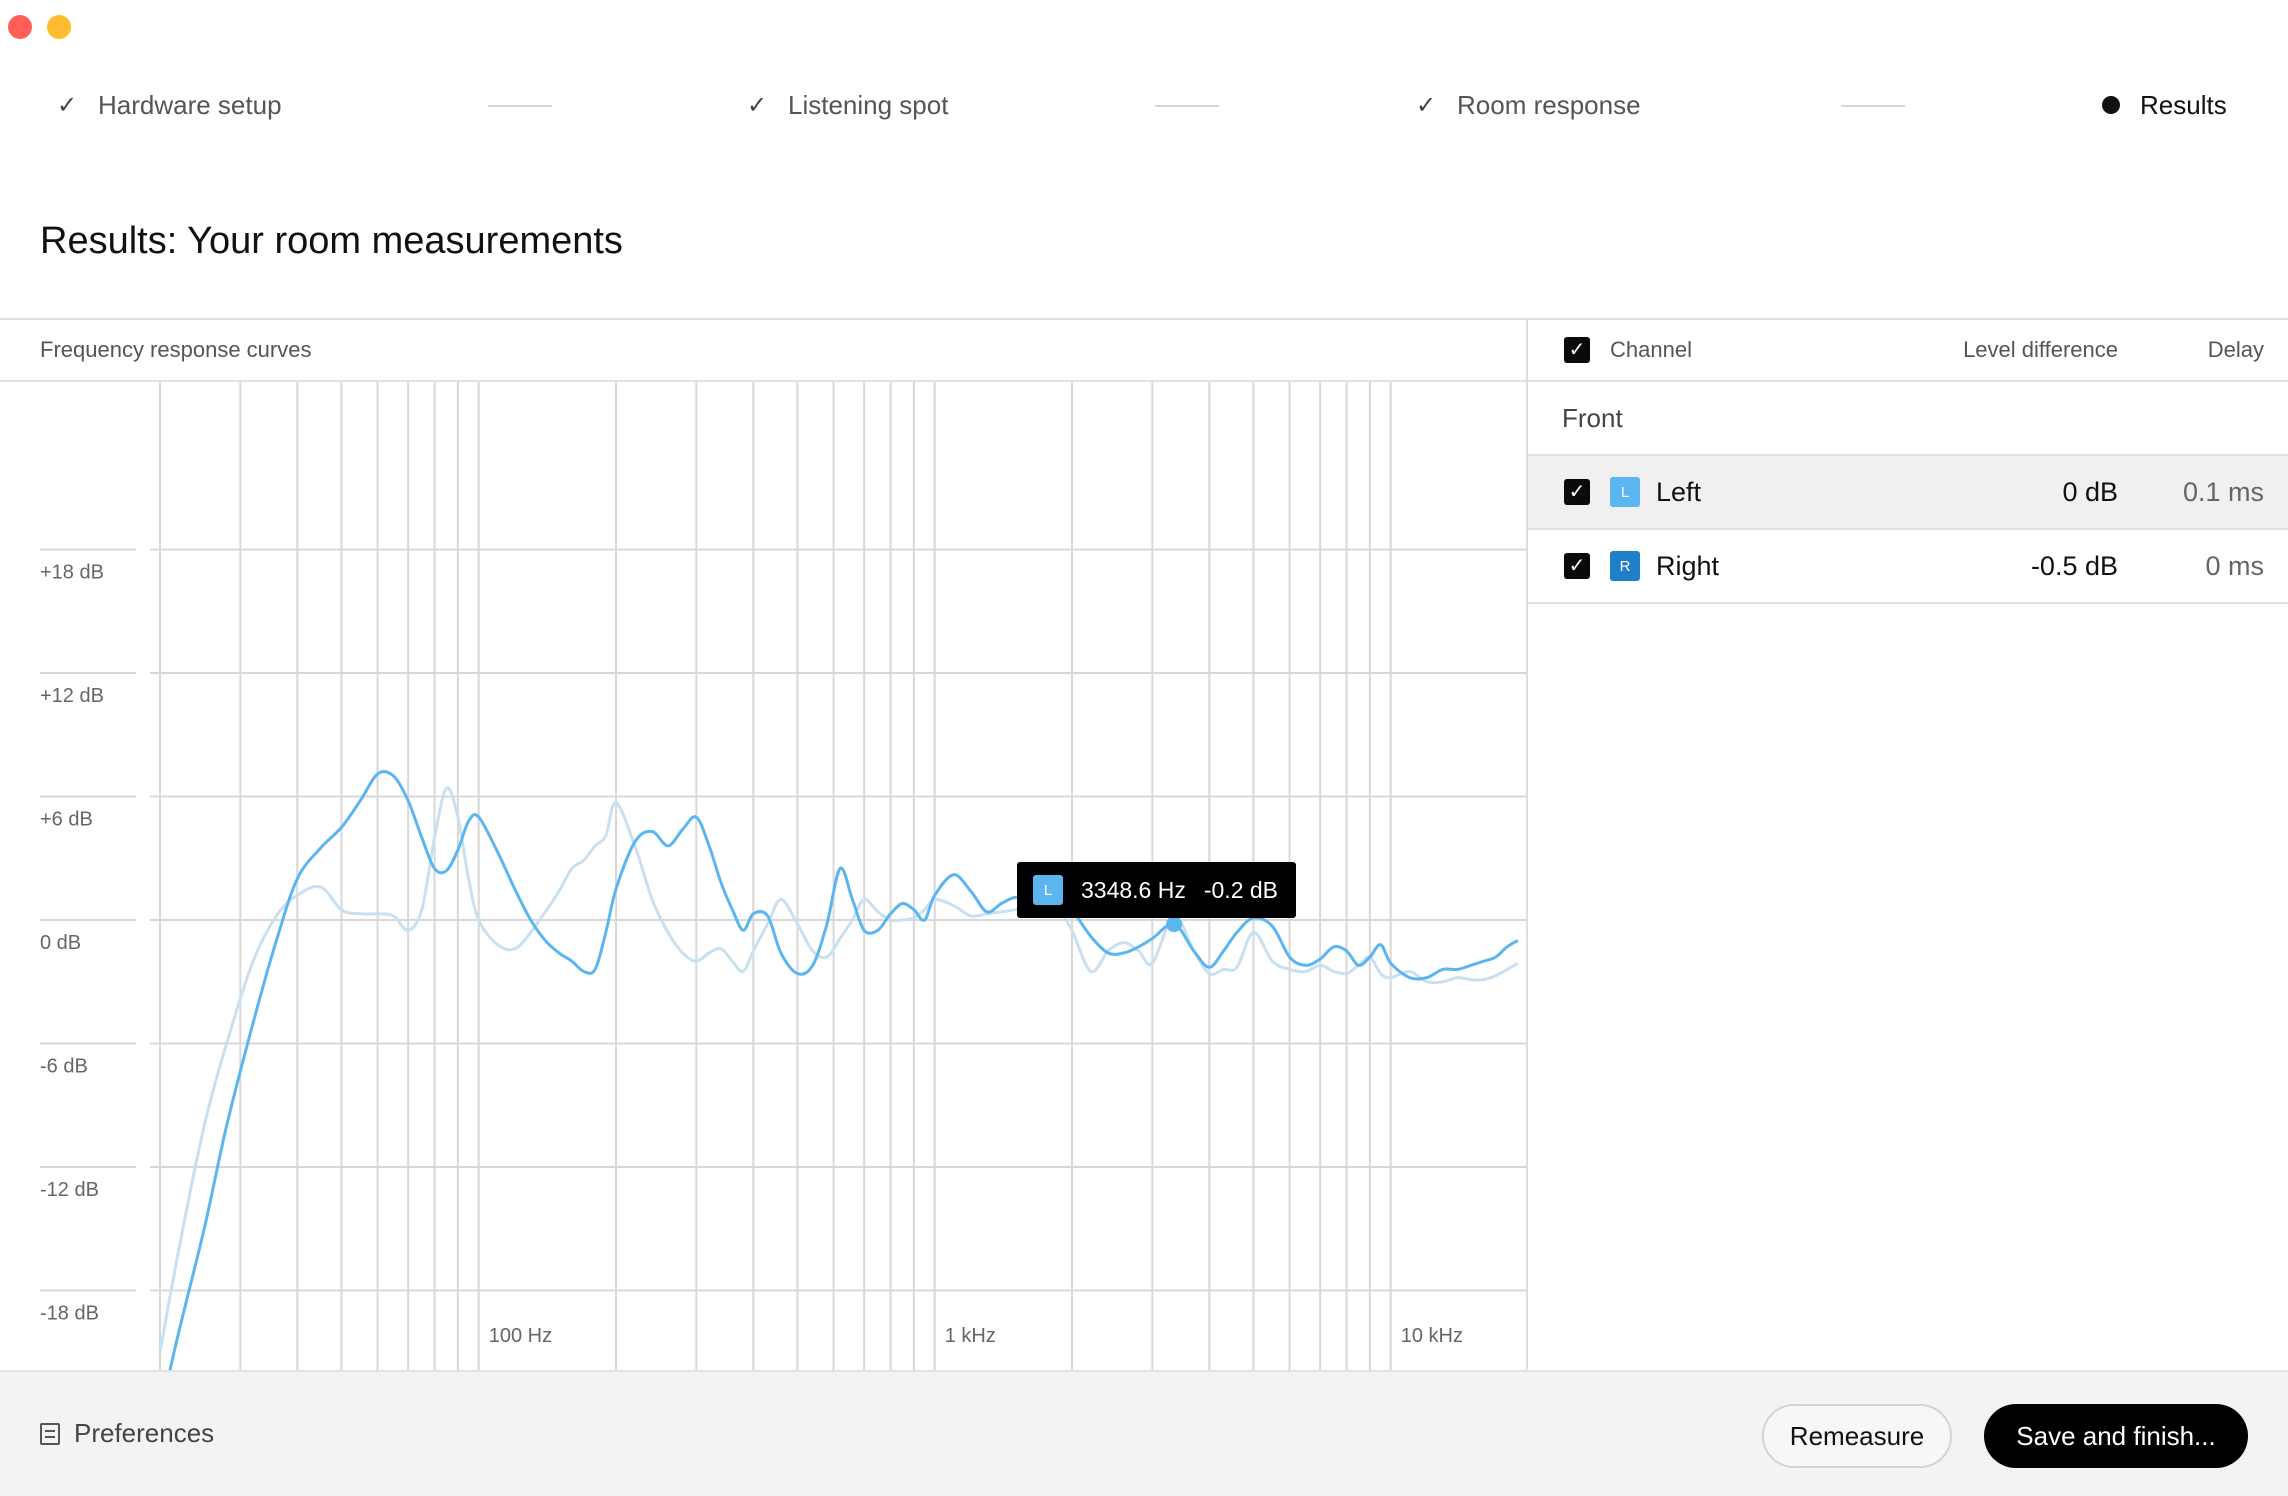 The width and height of the screenshot is (2288, 1496). What do you see at coordinates (1857, 1436) in the screenshot?
I see `remeasure-button: Remeasure` at bounding box center [1857, 1436].